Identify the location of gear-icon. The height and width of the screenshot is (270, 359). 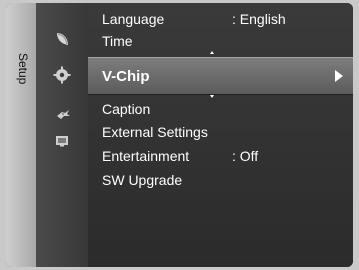
(62, 75).